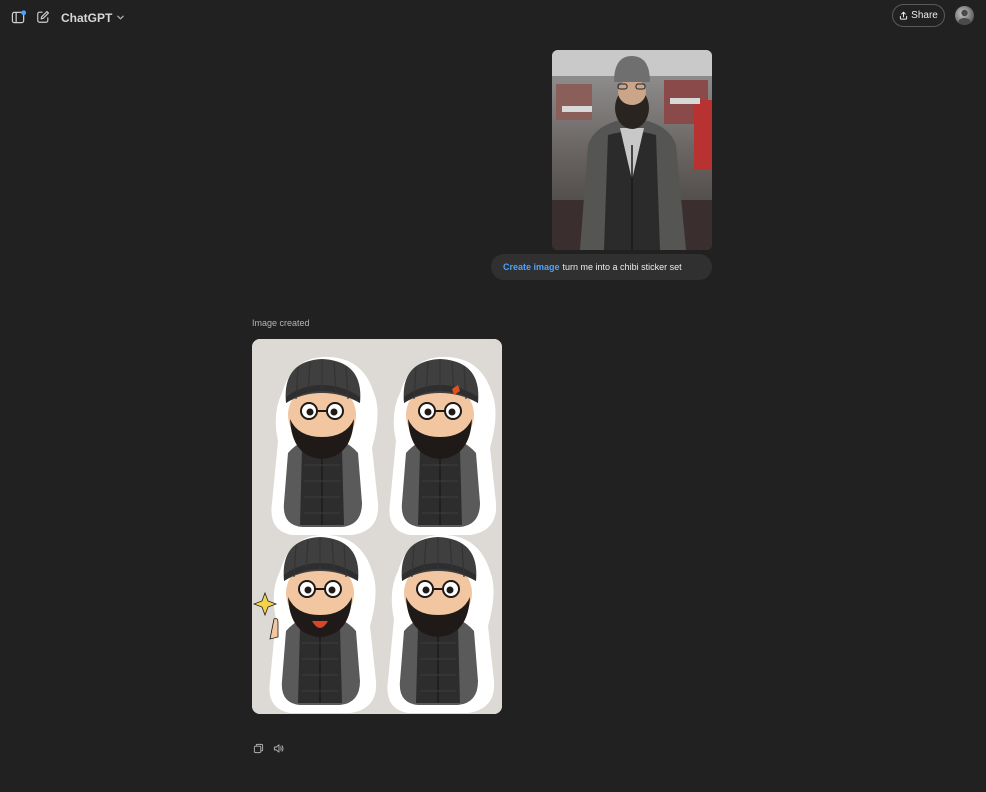 The width and height of the screenshot is (986, 792). I want to click on avatar, so click(964, 15).